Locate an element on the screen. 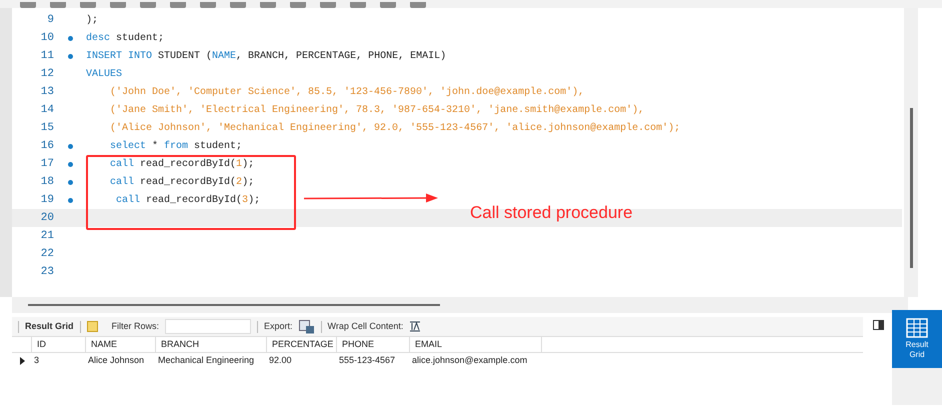 The height and width of the screenshot is (411, 942). column-header: PHONE is located at coordinates (373, 344).